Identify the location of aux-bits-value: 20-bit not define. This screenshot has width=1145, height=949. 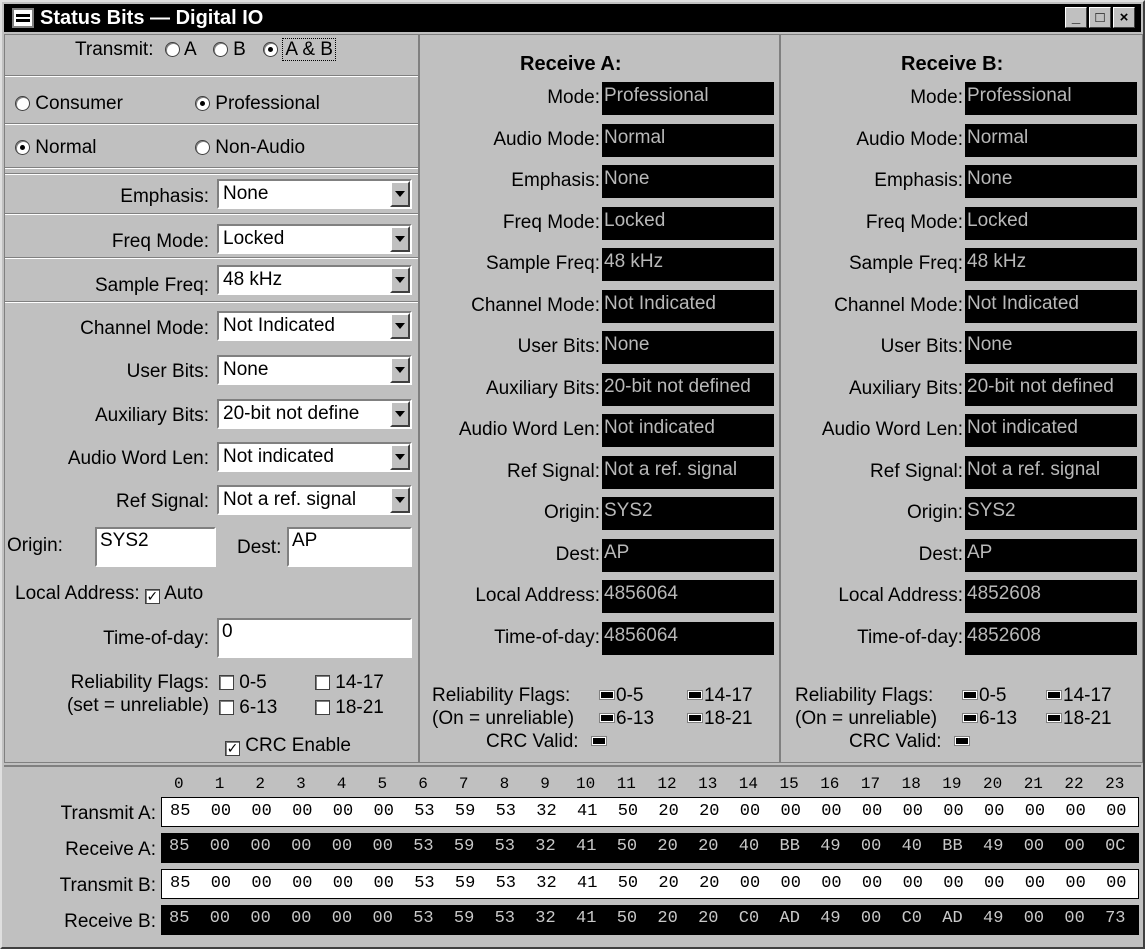
(291, 413).